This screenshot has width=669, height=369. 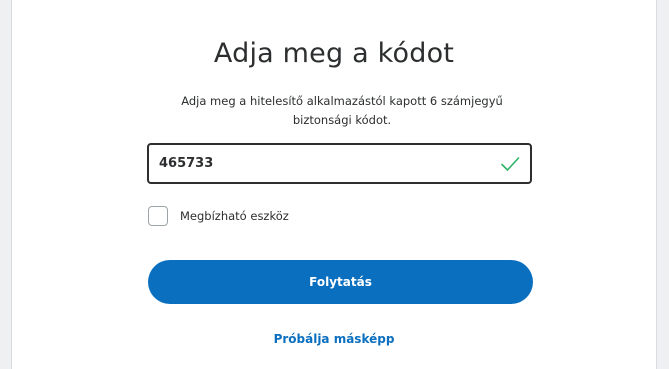 What do you see at coordinates (334, 53) in the screenshot?
I see `page-title: Adja meg a kódot` at bounding box center [334, 53].